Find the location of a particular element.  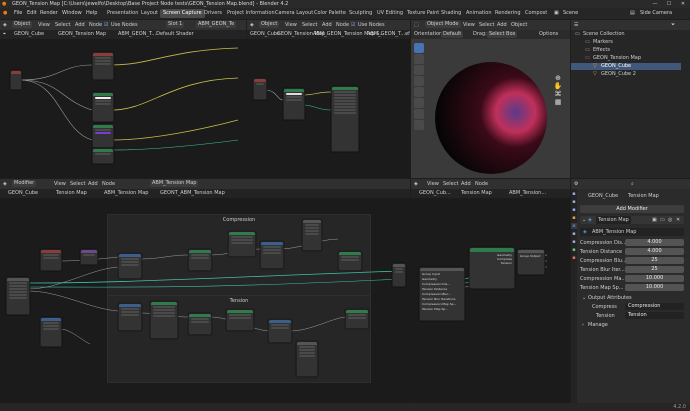

tab-rendering: Rendering is located at coordinates (508, 13).